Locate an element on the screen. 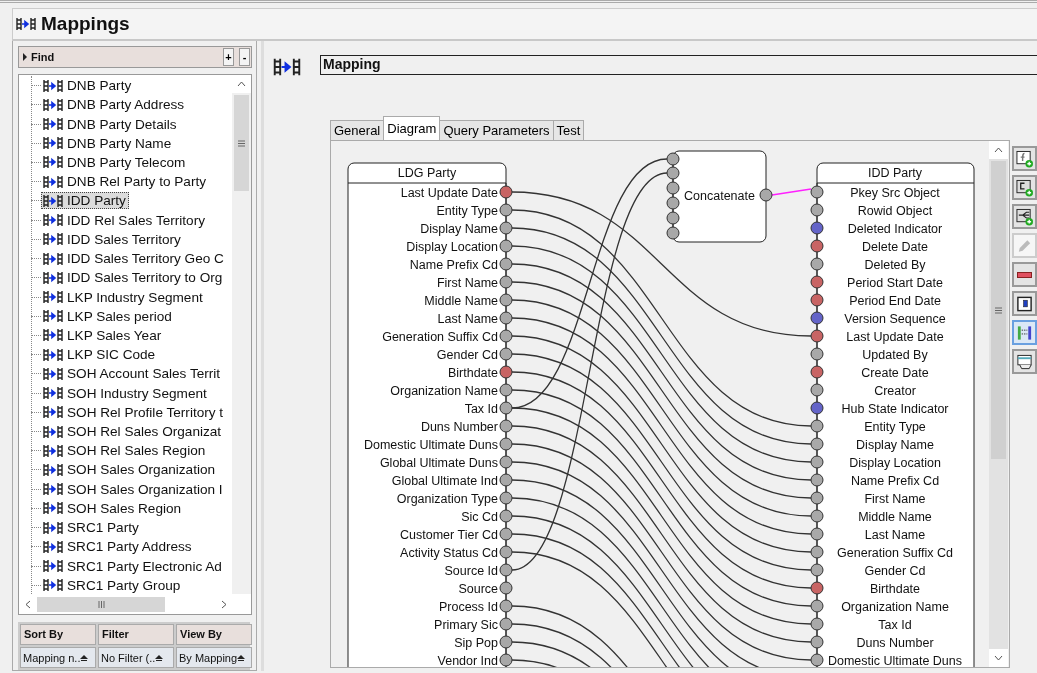 Image resolution: width=1037 pixels, height=673 pixels. mapping-item: DNB Party Details is located at coordinates (110, 124).